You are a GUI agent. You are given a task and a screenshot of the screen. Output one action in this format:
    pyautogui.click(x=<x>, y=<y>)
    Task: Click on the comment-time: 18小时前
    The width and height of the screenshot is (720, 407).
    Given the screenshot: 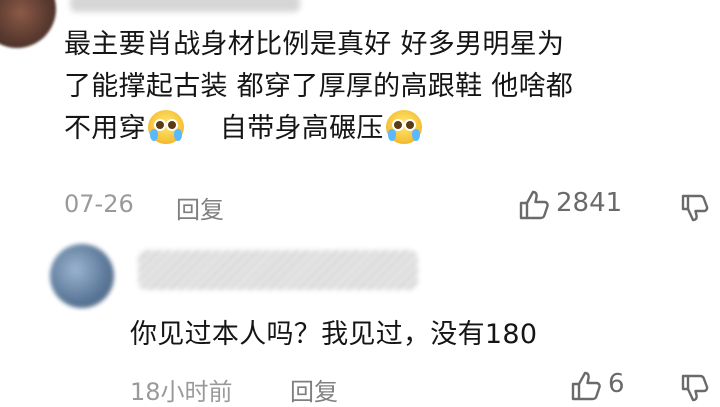 What is the action you would take?
    pyautogui.click(x=181, y=392)
    